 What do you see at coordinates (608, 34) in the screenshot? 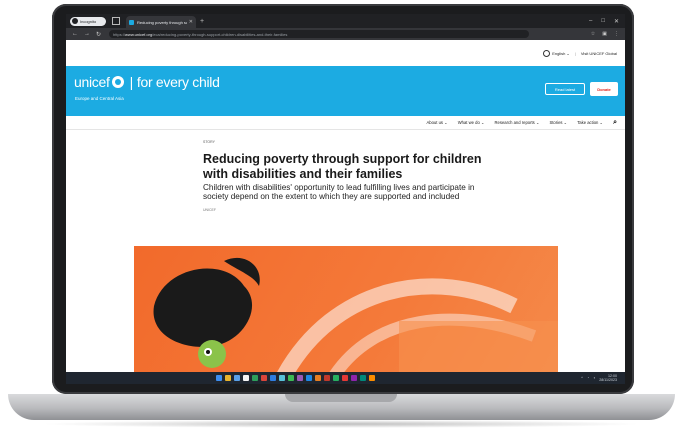
I see `toolbar-icons: ☆ ▣ ⋮` at bounding box center [608, 34].